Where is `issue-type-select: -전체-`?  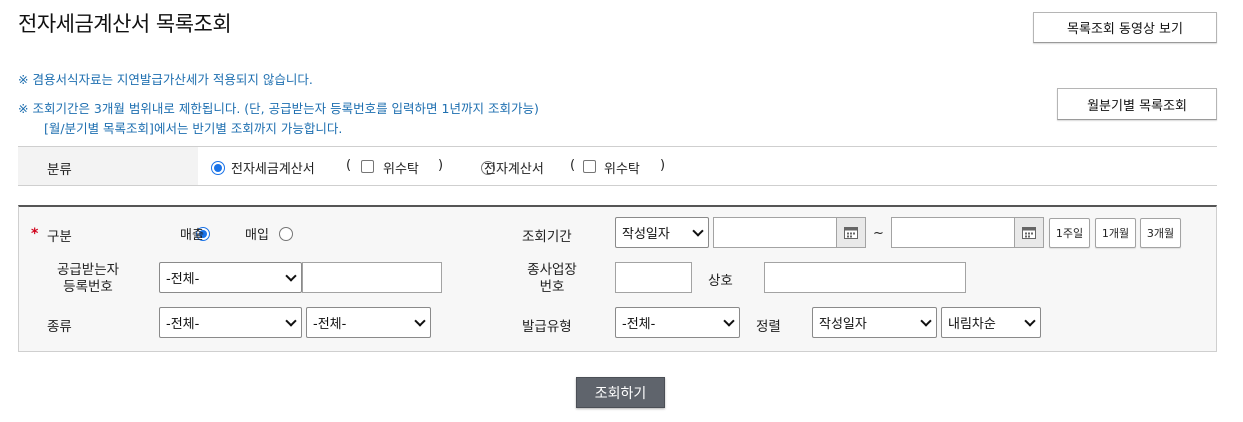
issue-type-select: -전체- is located at coordinates (677, 322).